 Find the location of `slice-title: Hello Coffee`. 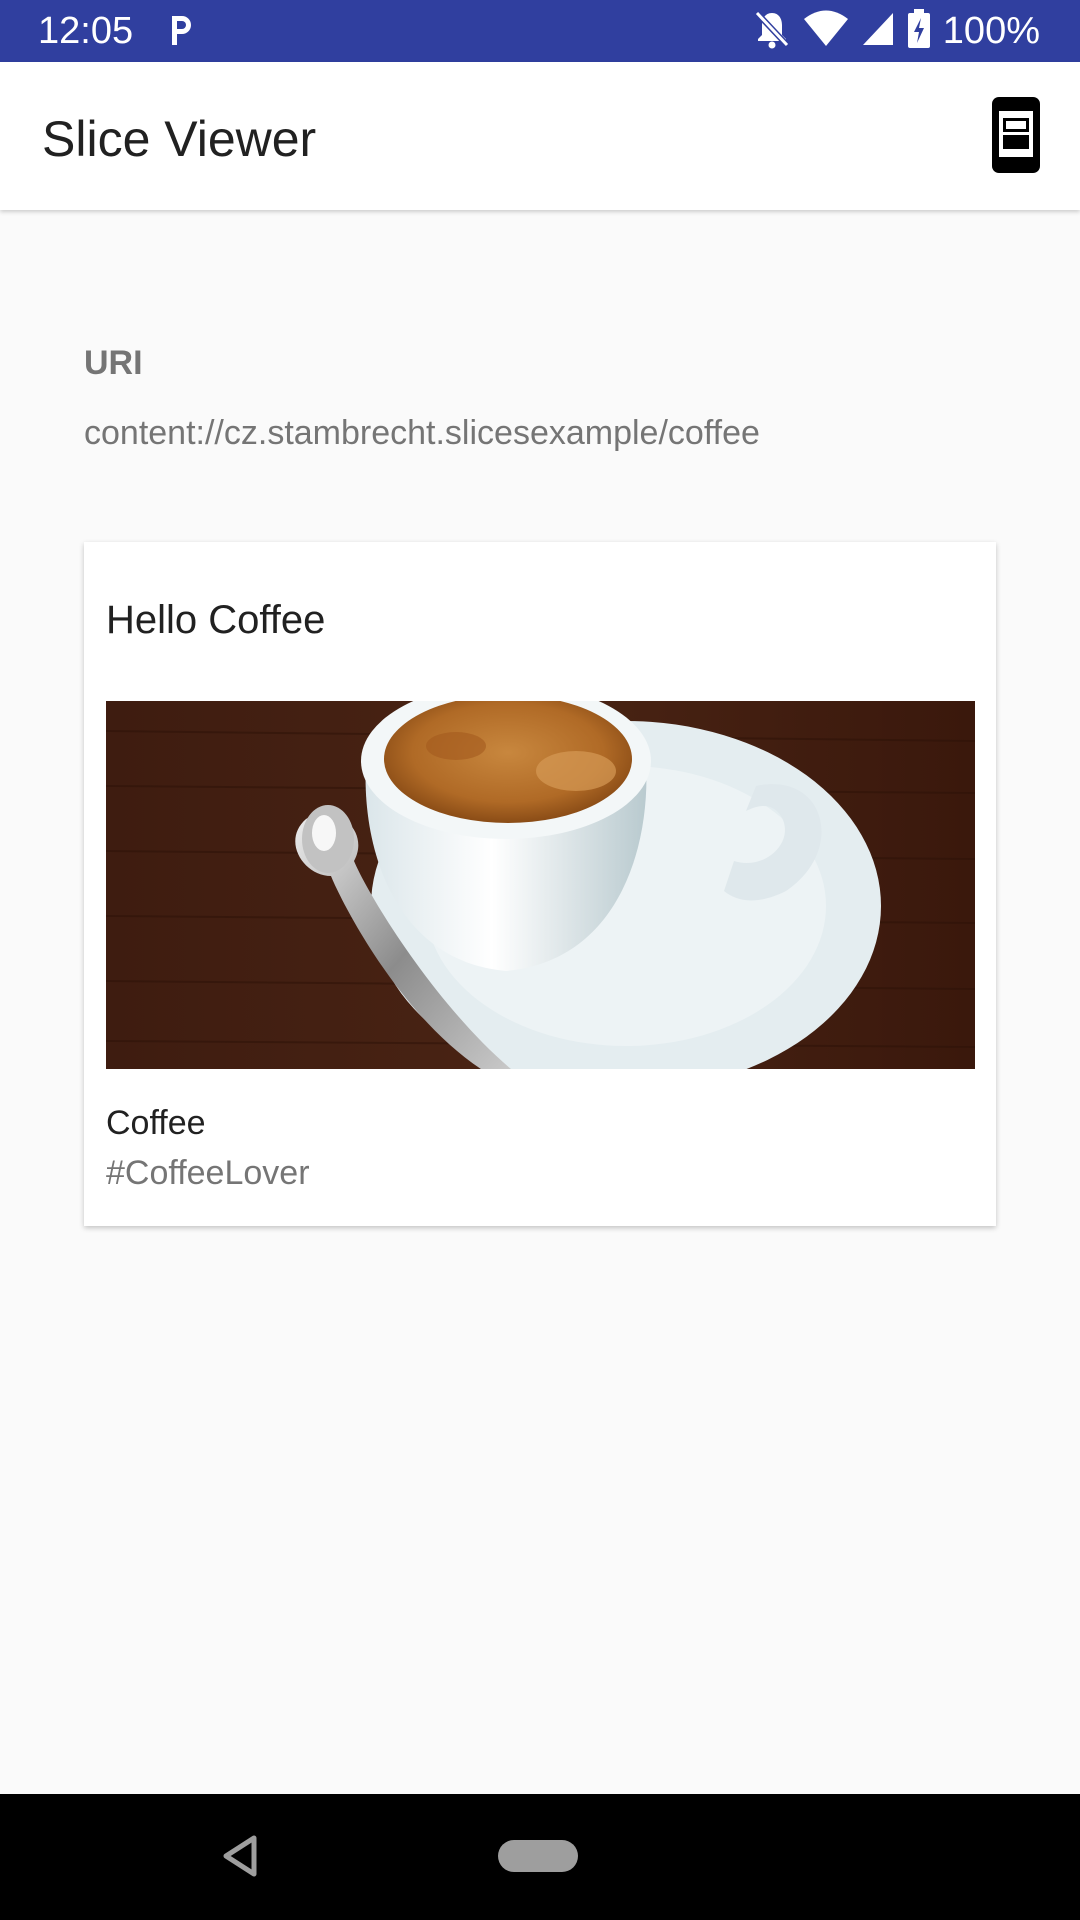

slice-title: Hello Coffee is located at coordinates (216, 620).